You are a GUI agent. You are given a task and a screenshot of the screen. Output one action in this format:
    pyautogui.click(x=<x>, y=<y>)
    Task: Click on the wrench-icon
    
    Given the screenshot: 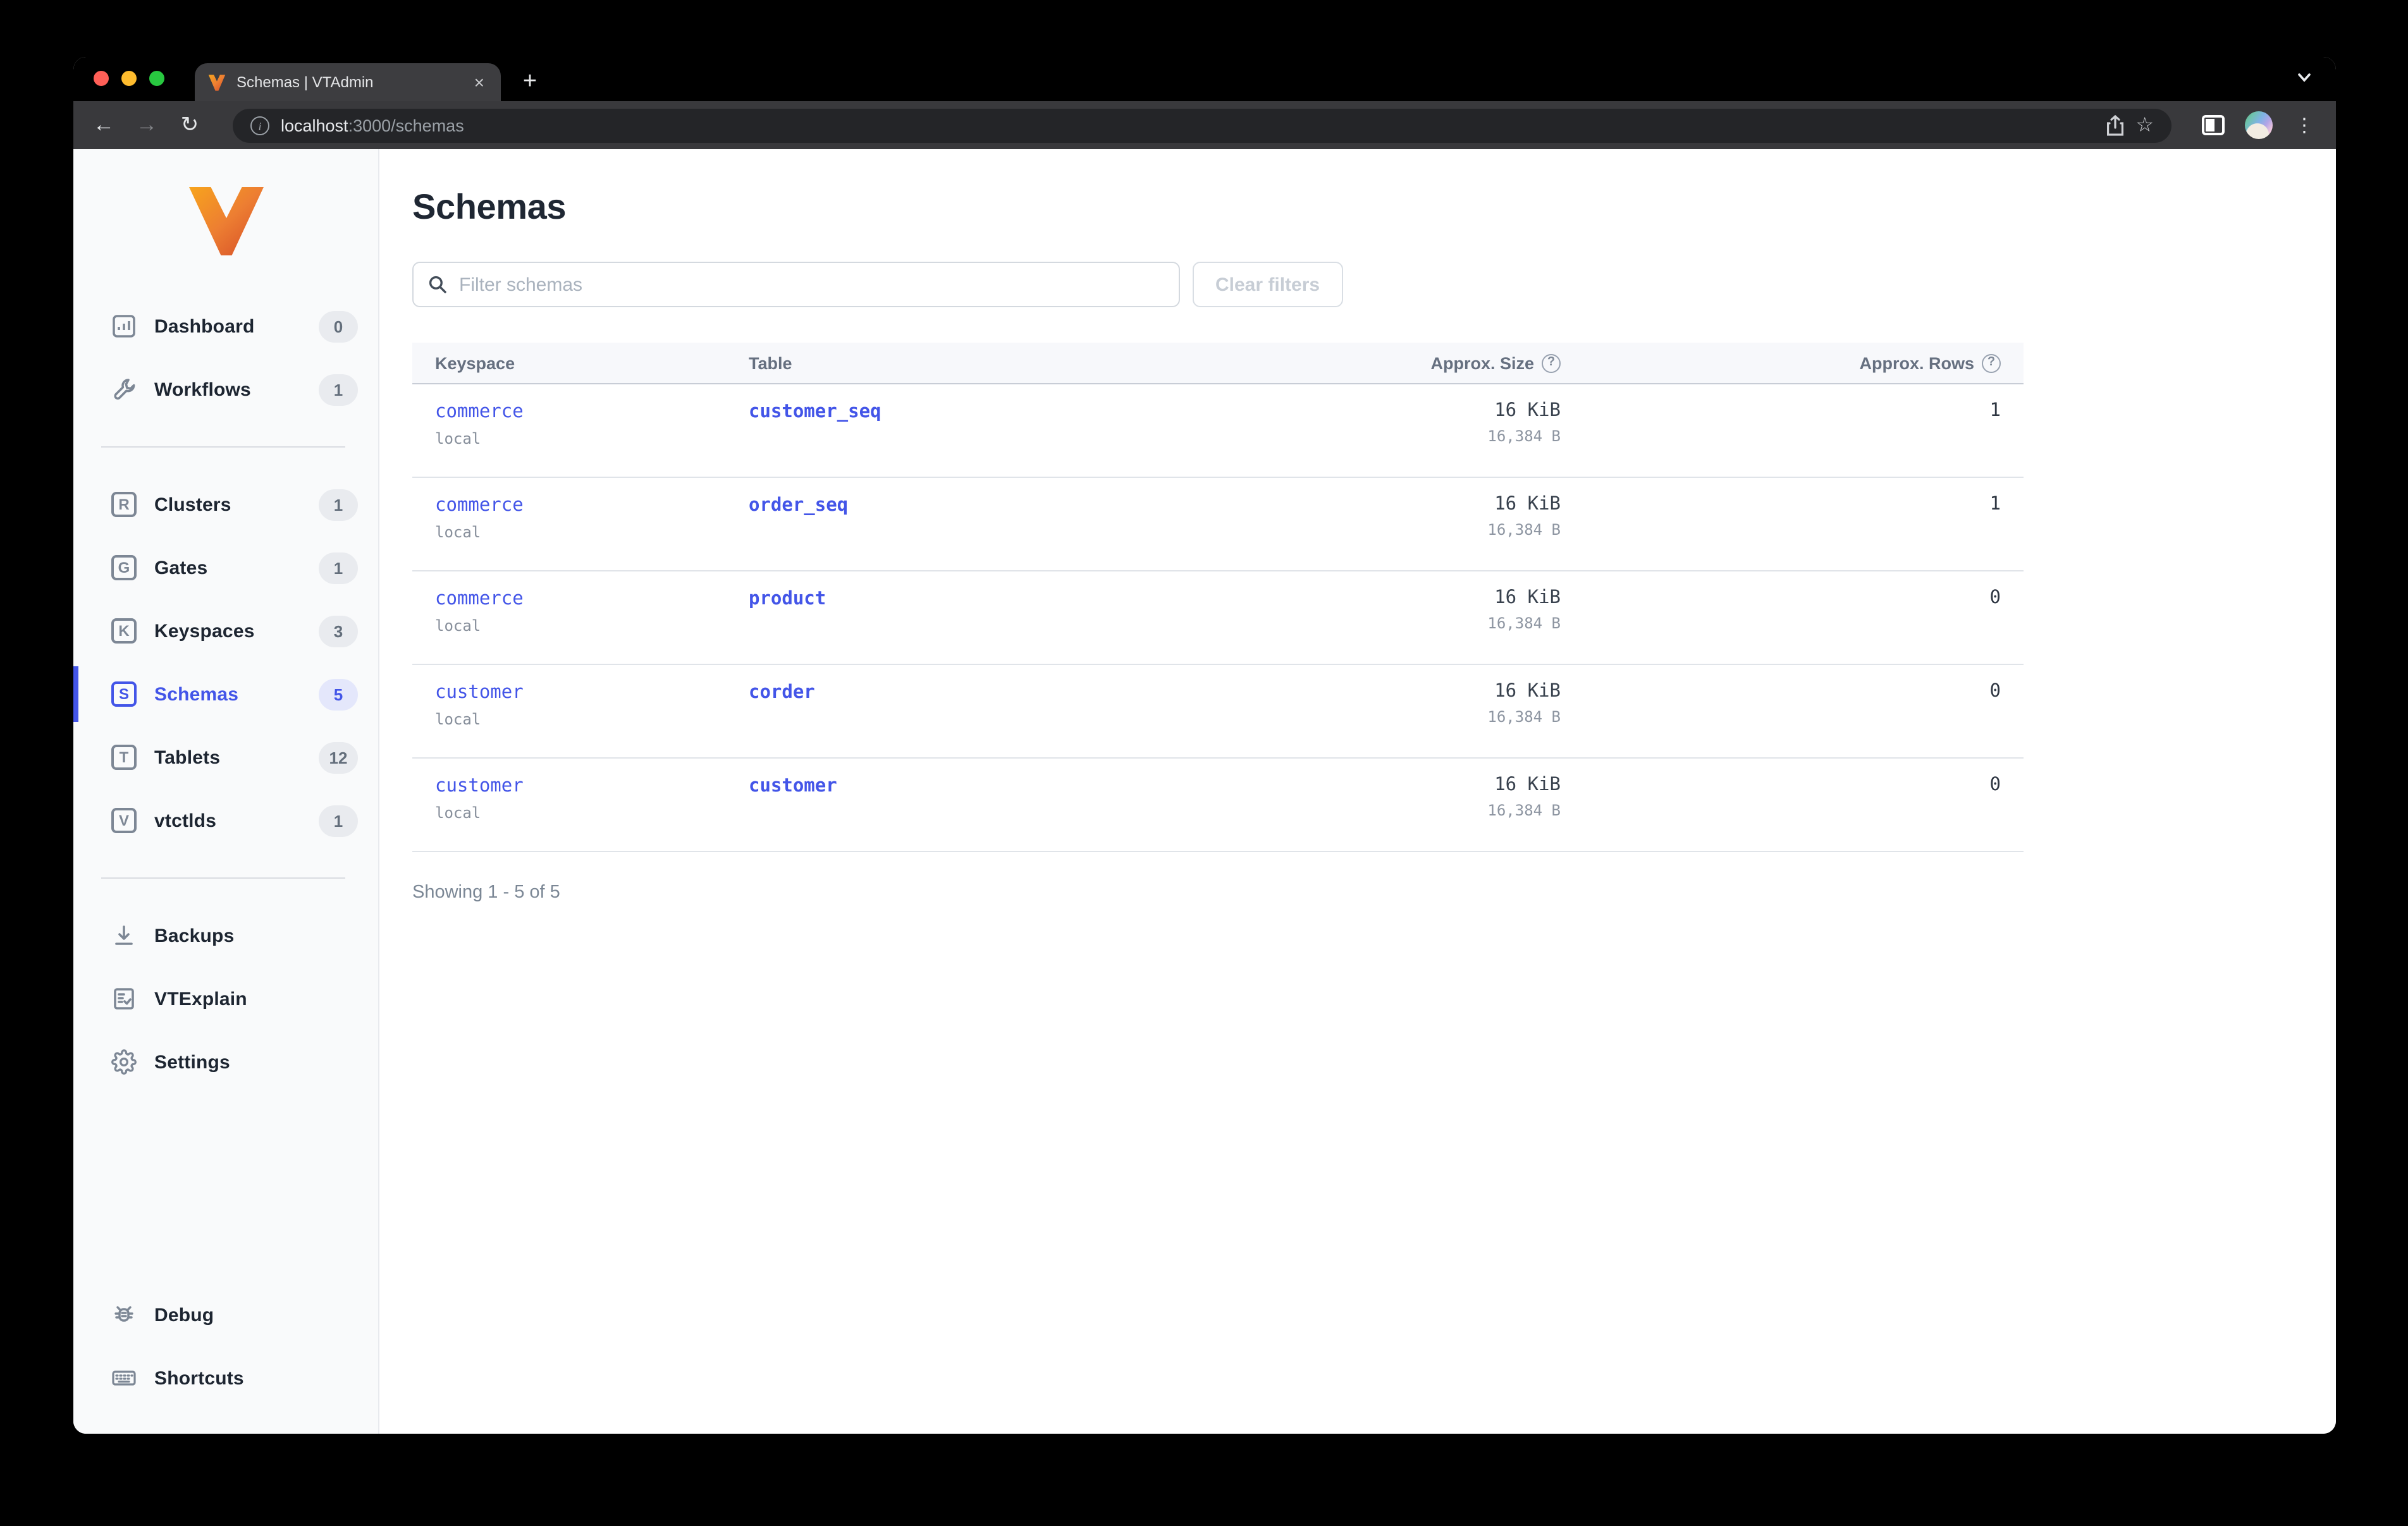 What is the action you would take?
    pyautogui.click(x=124, y=389)
    